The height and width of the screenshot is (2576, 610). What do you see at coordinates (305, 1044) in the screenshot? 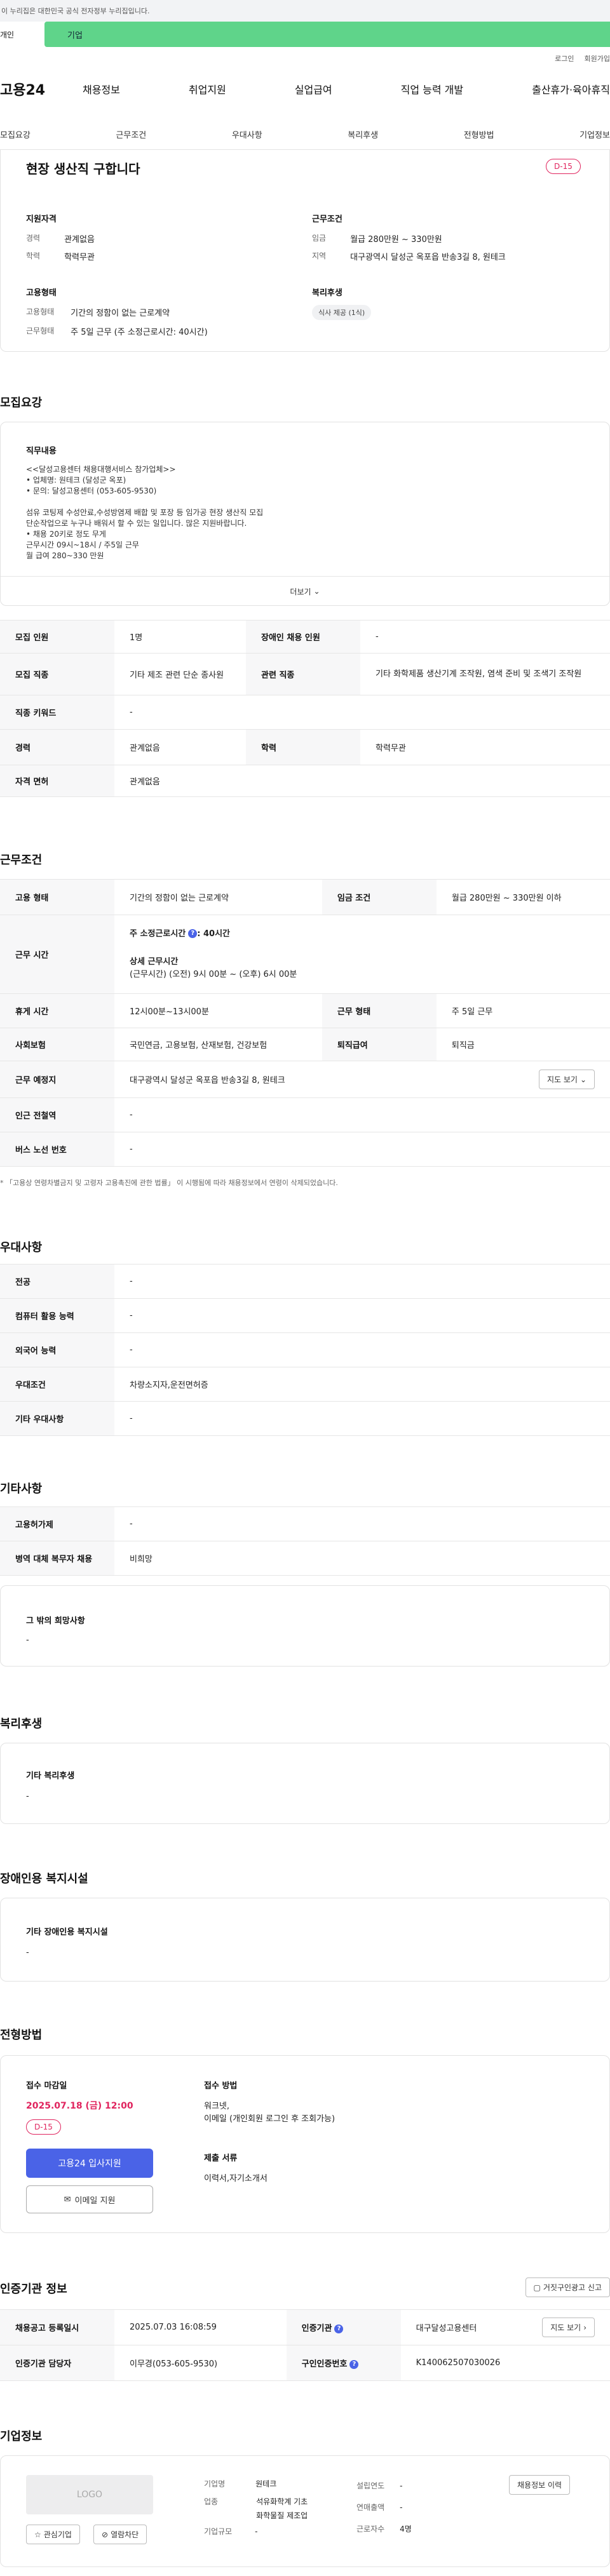
I see `table-row: 사회보험 국민연금, 고용보험, 산재보험, 건강보험 퇴직급여 퇴직금` at bounding box center [305, 1044].